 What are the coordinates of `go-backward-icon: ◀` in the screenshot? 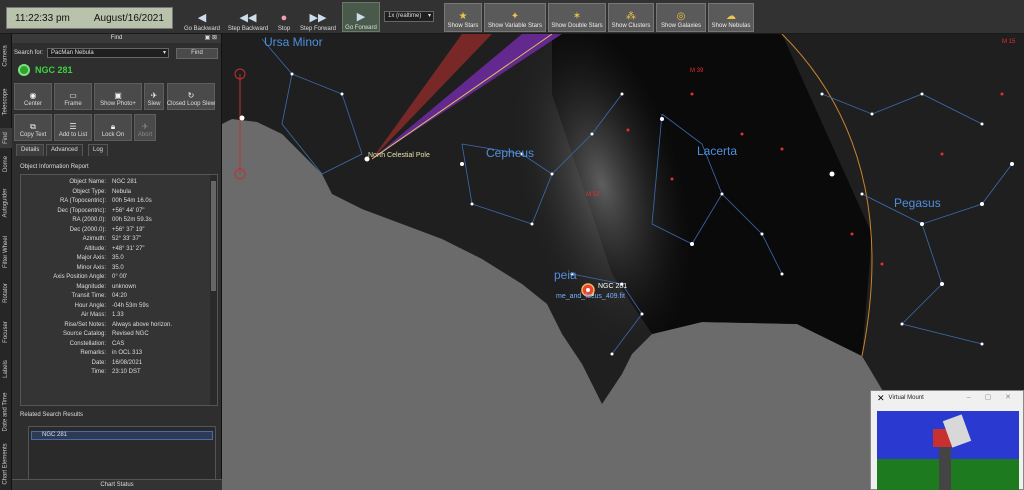 It's located at (202, 18).